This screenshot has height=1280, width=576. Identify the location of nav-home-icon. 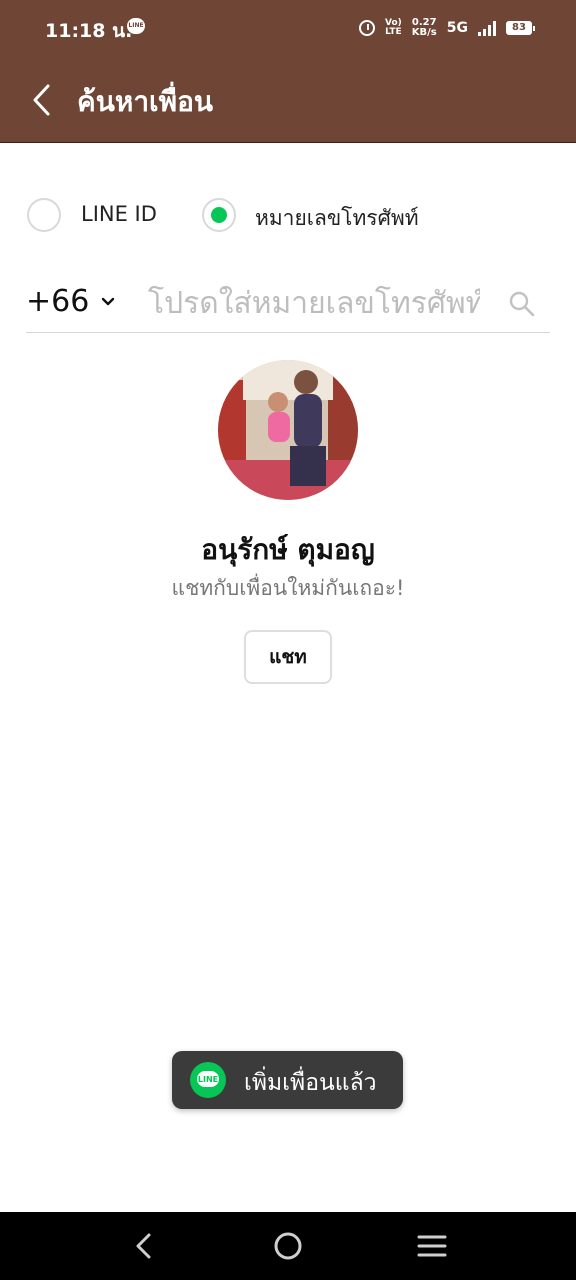
(288, 1246).